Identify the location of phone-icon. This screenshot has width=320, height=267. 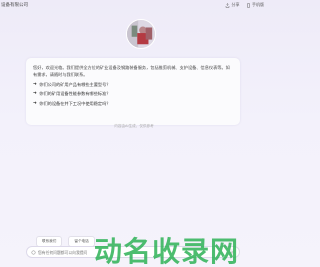
(248, 5).